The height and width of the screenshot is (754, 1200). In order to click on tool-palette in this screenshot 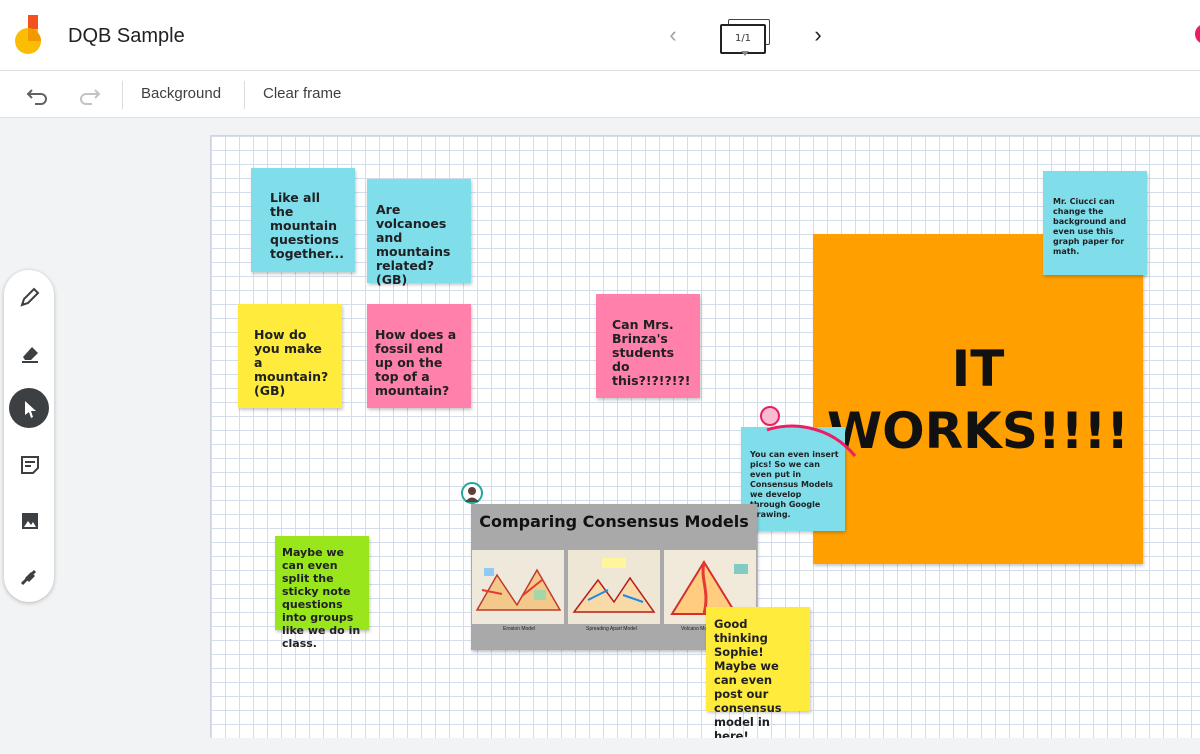, I will do `click(29, 436)`.